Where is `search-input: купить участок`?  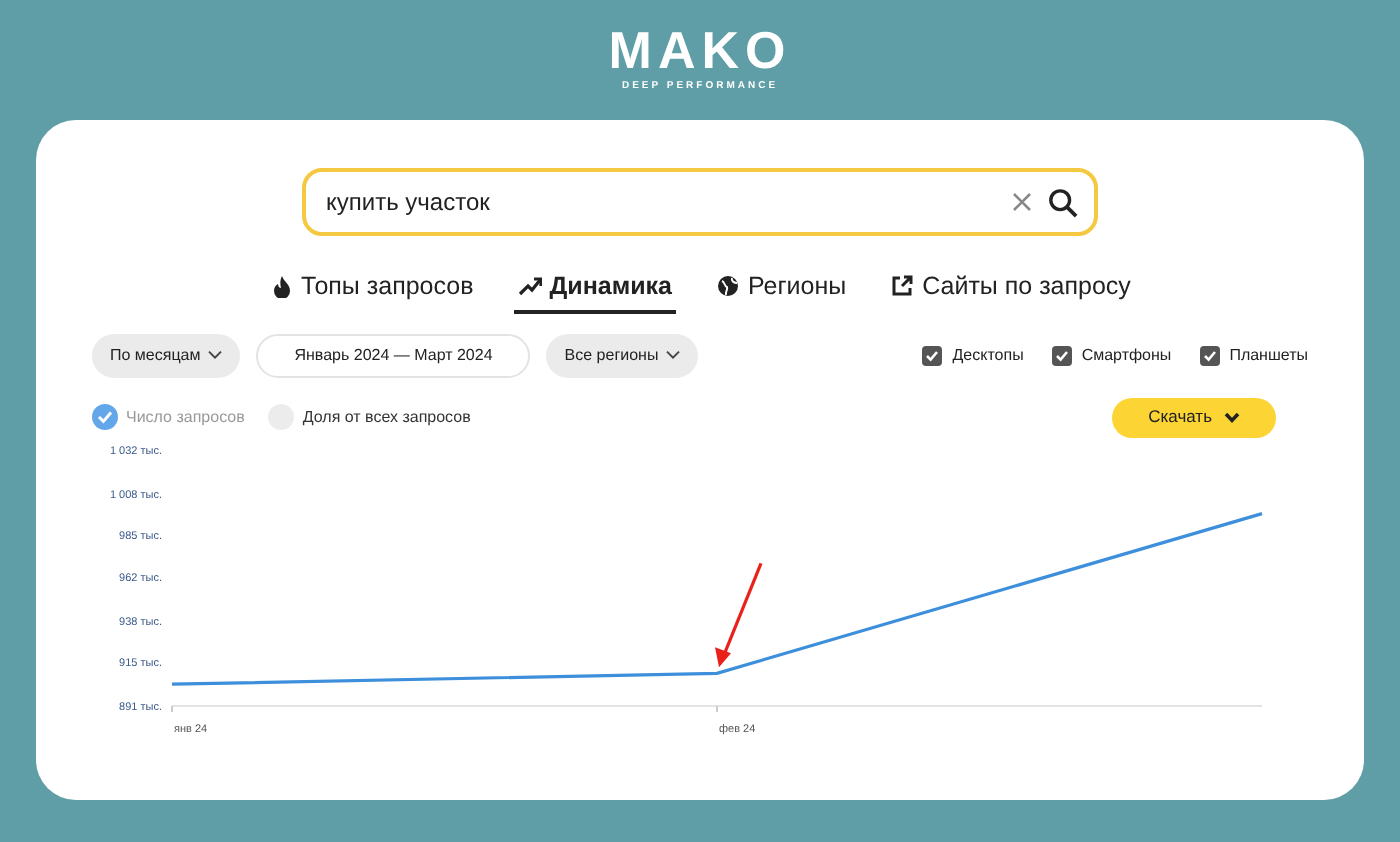
search-input: купить участок is located at coordinates (667, 202).